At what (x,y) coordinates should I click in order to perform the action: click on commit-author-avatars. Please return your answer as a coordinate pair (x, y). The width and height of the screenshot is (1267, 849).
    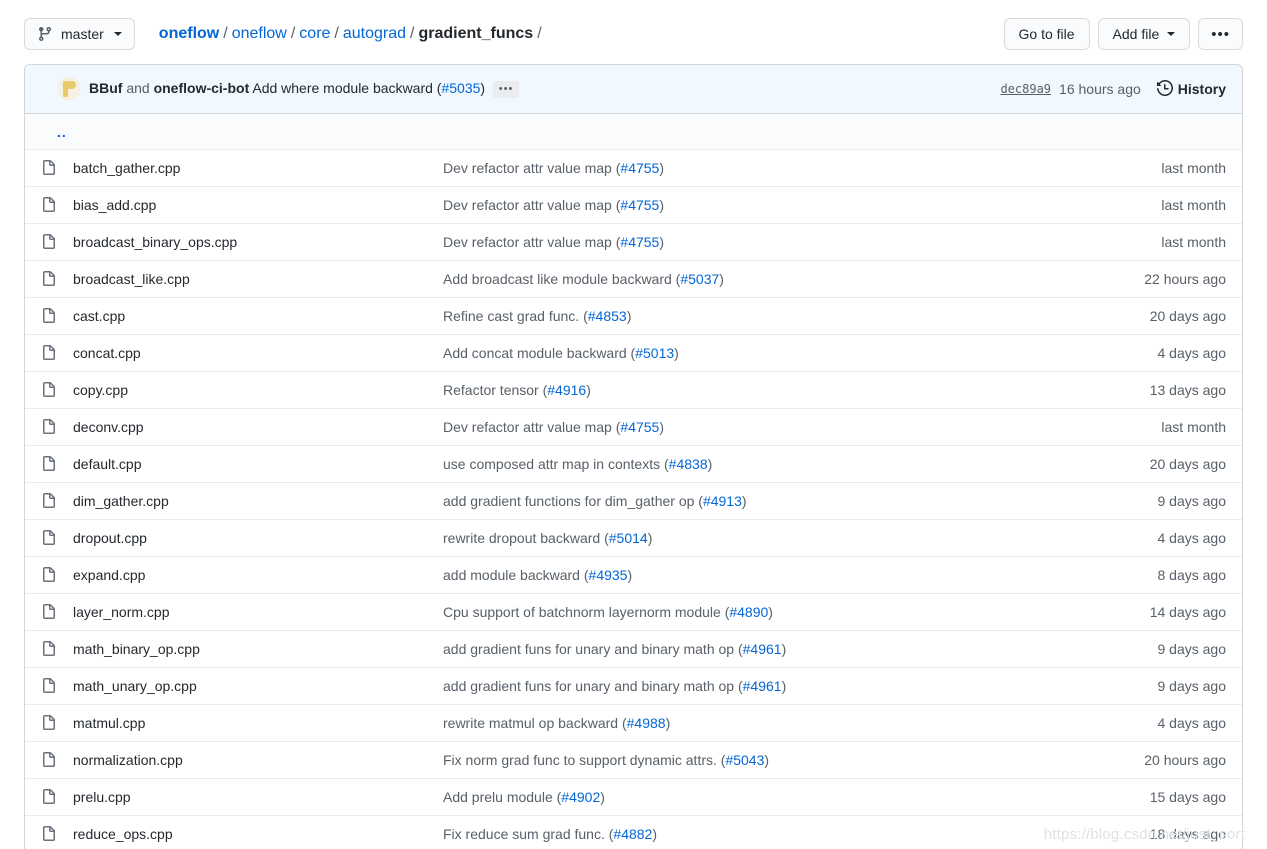
    Looking at the image, I should click on (61, 89).